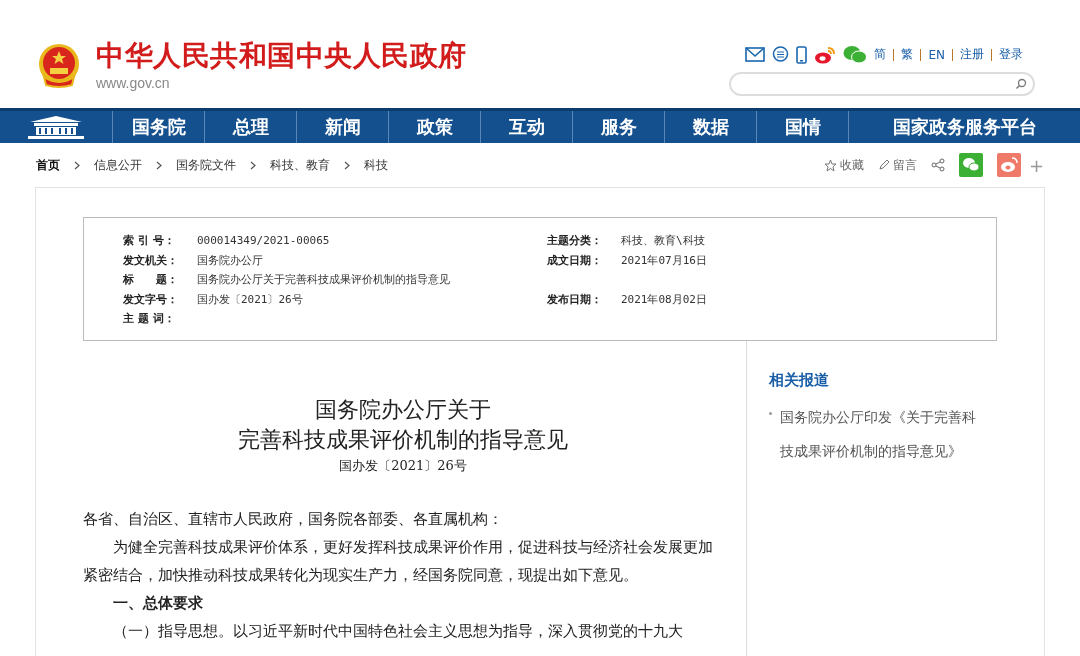 The image size is (1080, 656). I want to click on national-emblem-icon, so click(59, 65).